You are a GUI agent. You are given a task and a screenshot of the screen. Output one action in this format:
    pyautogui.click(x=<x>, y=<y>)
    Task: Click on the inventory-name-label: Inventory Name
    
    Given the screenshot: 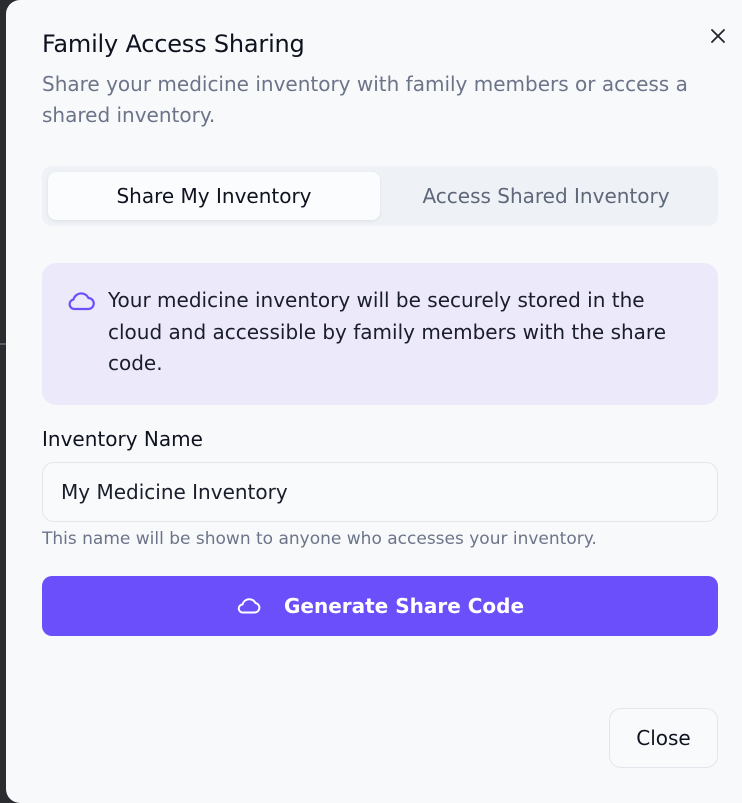 What is the action you would take?
    pyautogui.click(x=122, y=439)
    